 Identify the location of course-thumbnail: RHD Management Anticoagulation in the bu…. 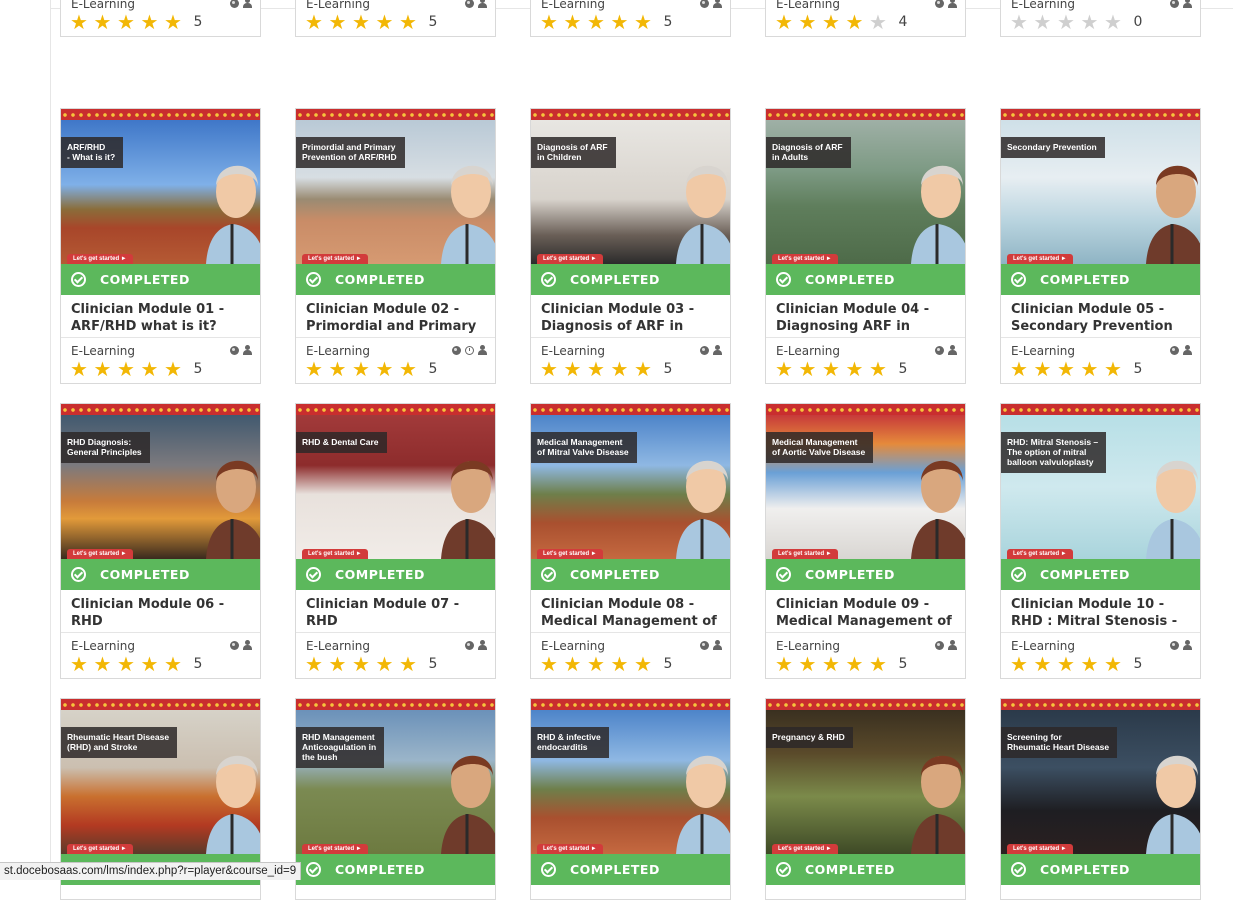
(395, 776).